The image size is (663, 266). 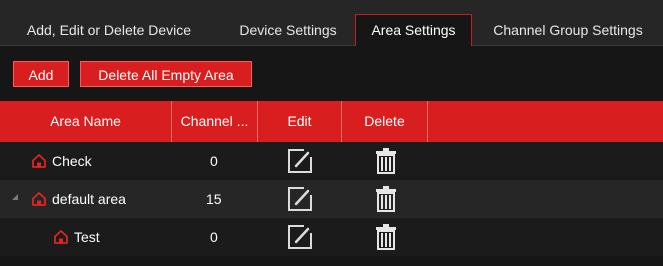 What do you see at coordinates (568, 29) in the screenshot?
I see `tab-channel-group-settings: Channel Group Settings` at bounding box center [568, 29].